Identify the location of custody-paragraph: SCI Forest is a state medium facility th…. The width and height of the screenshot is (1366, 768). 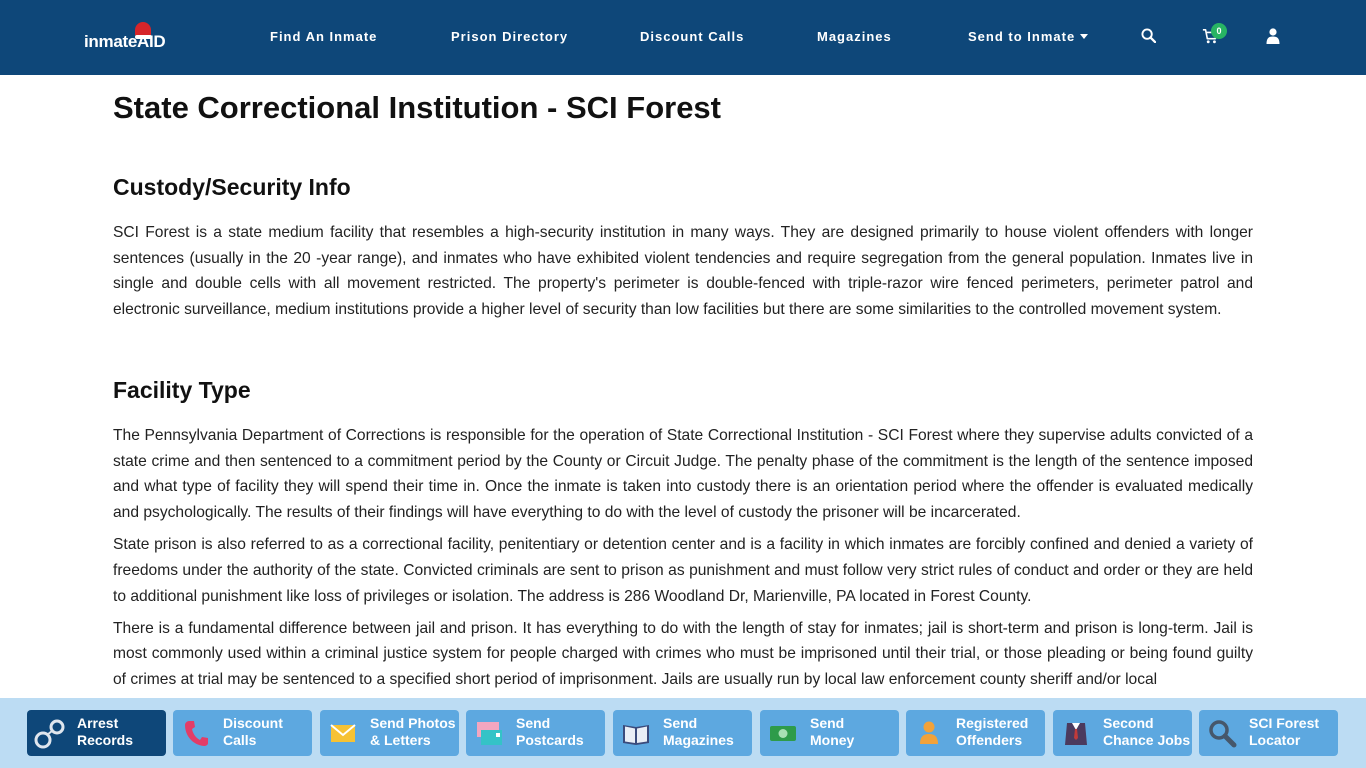
(683, 271).